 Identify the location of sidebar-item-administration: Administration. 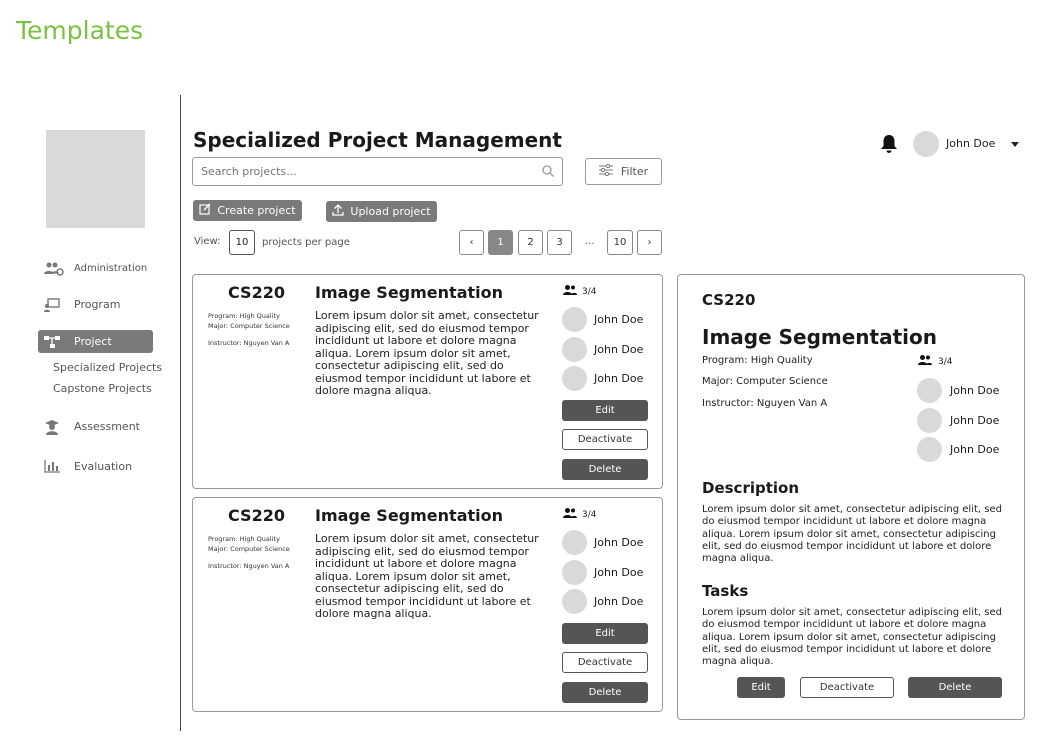
(95, 268).